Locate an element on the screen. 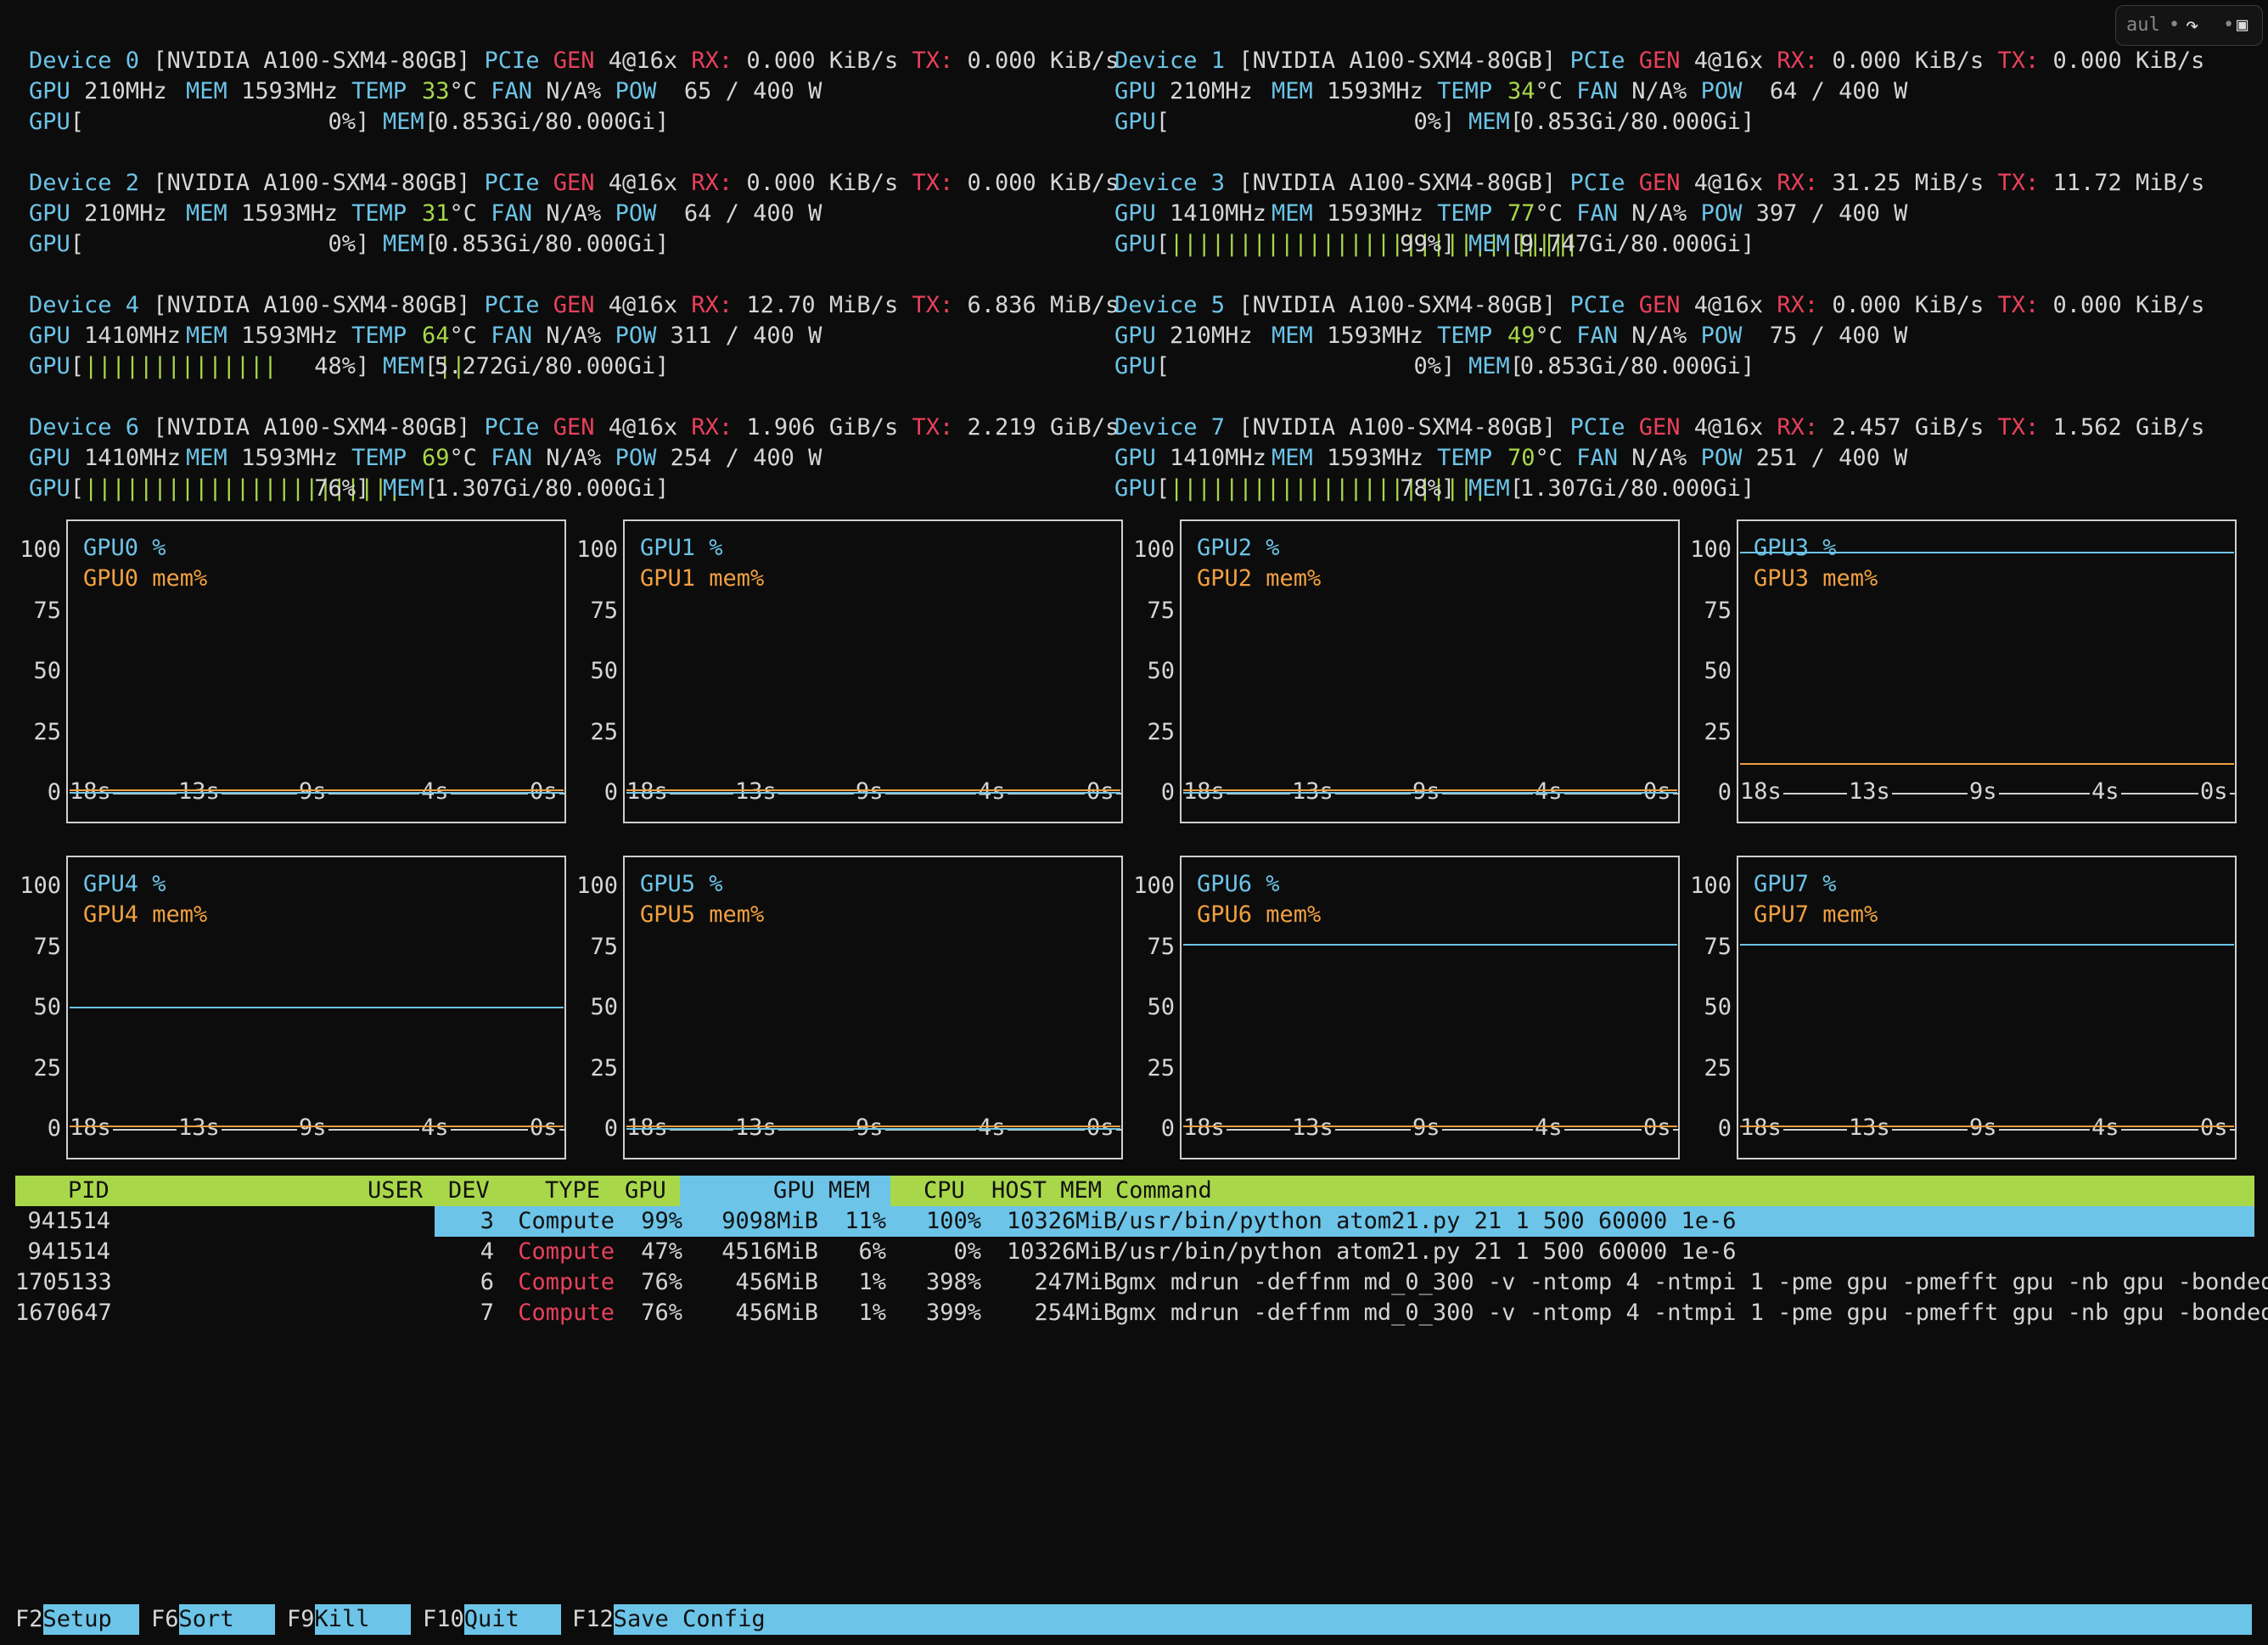  header-cpu: CPU is located at coordinates (944, 1191).